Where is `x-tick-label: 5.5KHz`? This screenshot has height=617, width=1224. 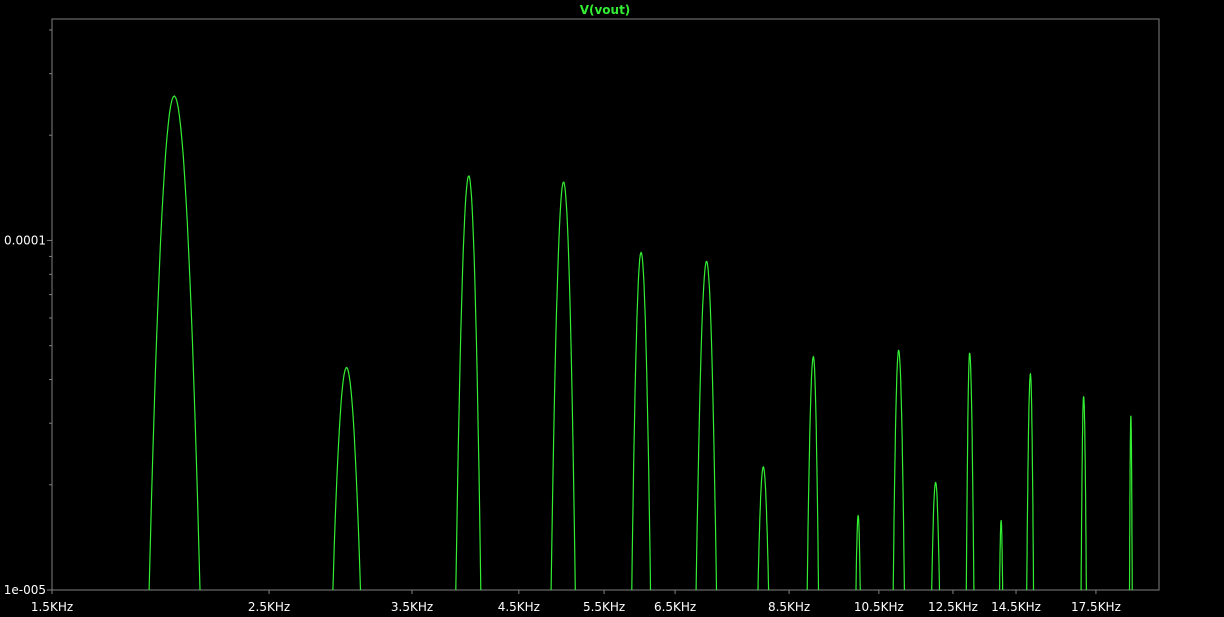 x-tick-label: 5.5KHz is located at coordinates (604, 607).